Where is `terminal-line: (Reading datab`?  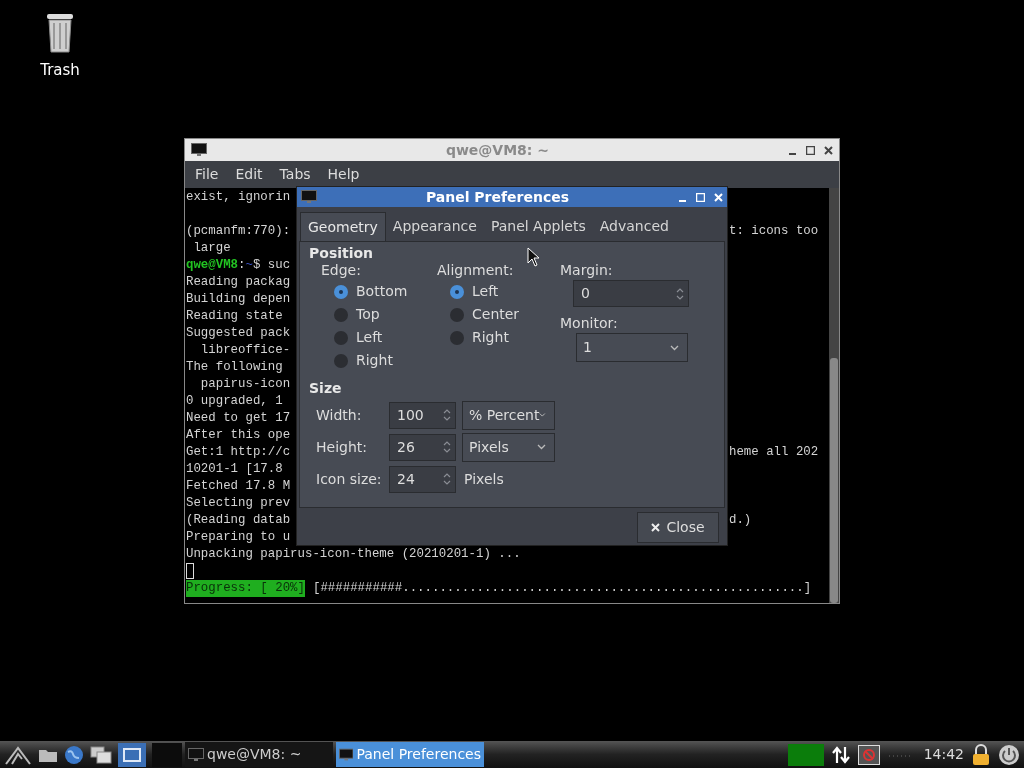
terminal-line: (Reading datab is located at coordinates (238, 520).